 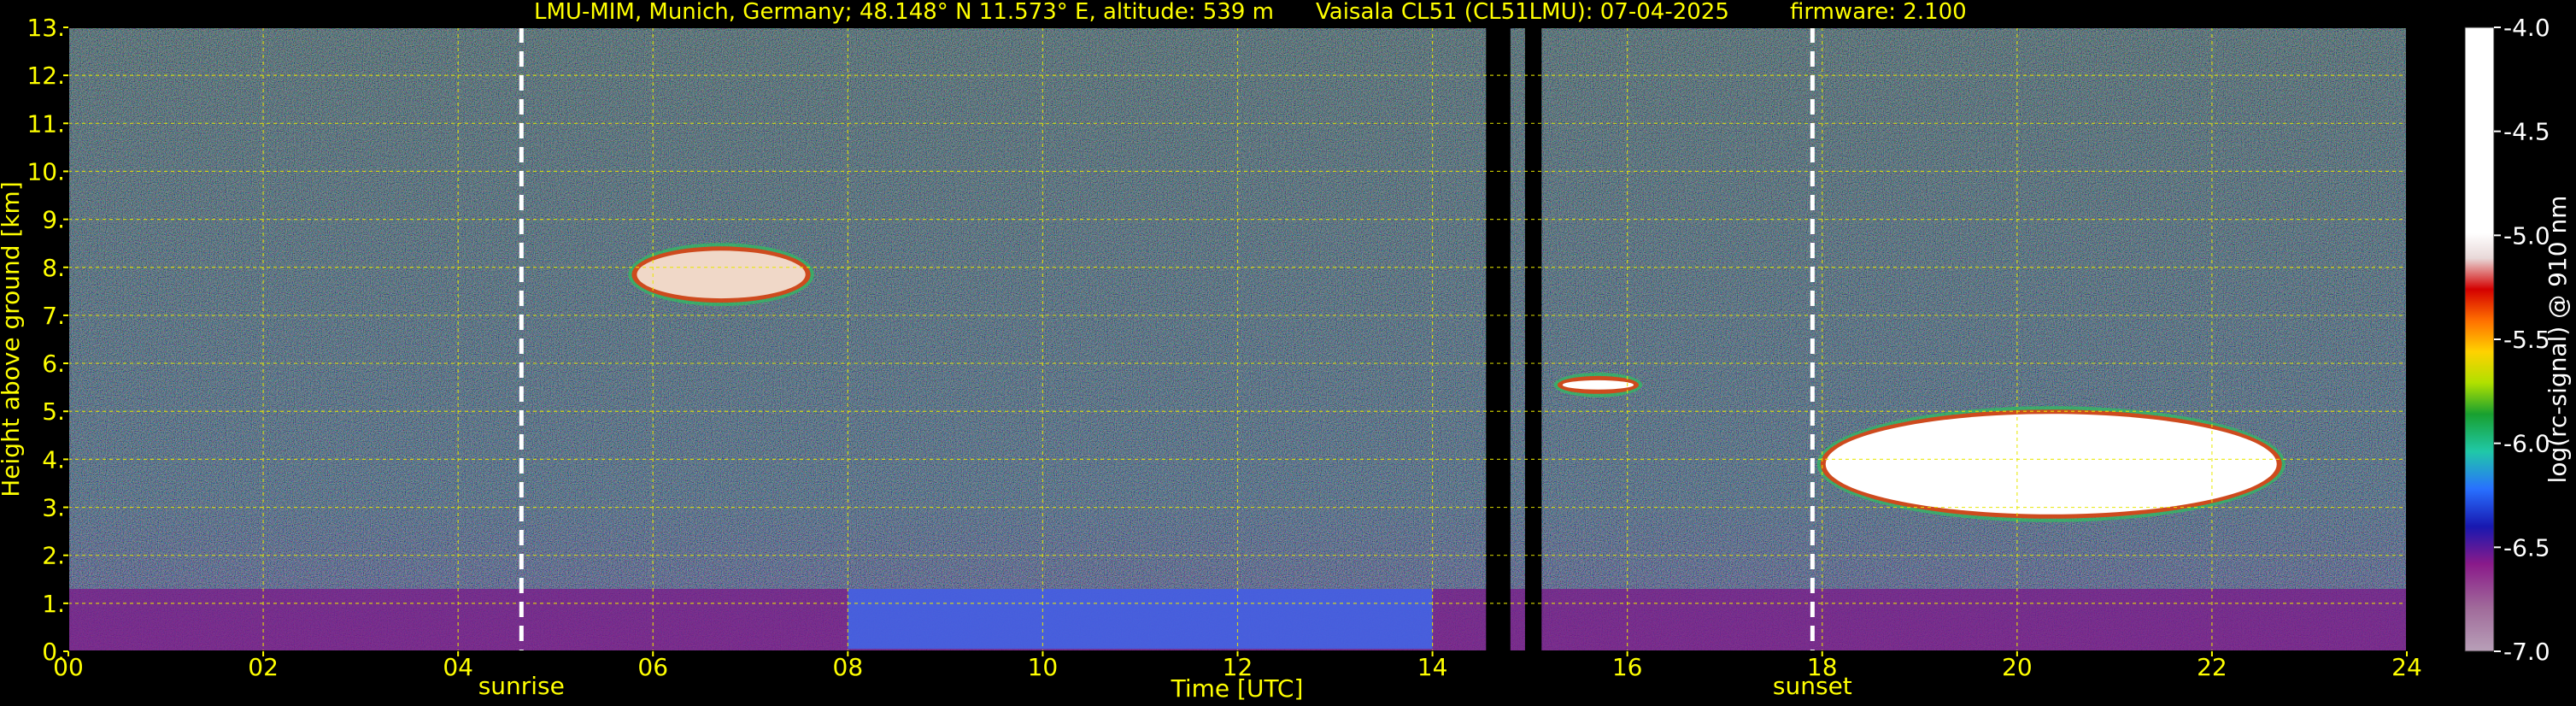 I want to click on y-tick-label: 13., so click(x=45, y=28).